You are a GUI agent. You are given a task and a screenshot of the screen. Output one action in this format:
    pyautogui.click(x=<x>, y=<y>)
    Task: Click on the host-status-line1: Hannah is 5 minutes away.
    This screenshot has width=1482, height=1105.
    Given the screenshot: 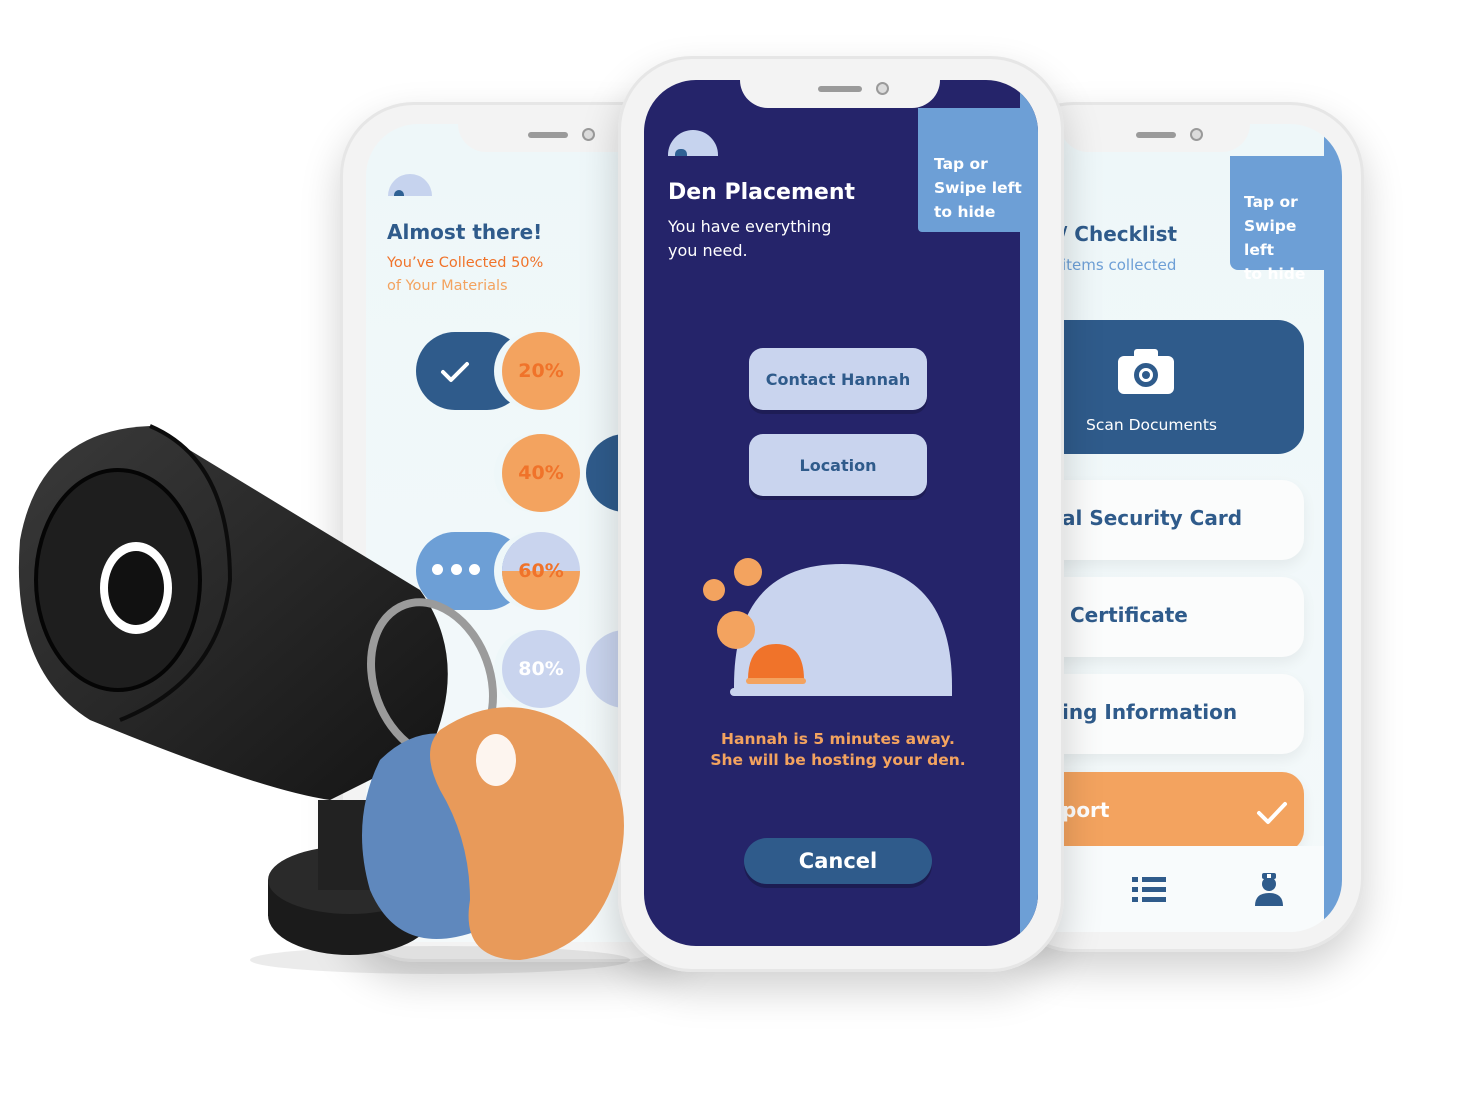 What is the action you would take?
    pyautogui.click(x=838, y=739)
    